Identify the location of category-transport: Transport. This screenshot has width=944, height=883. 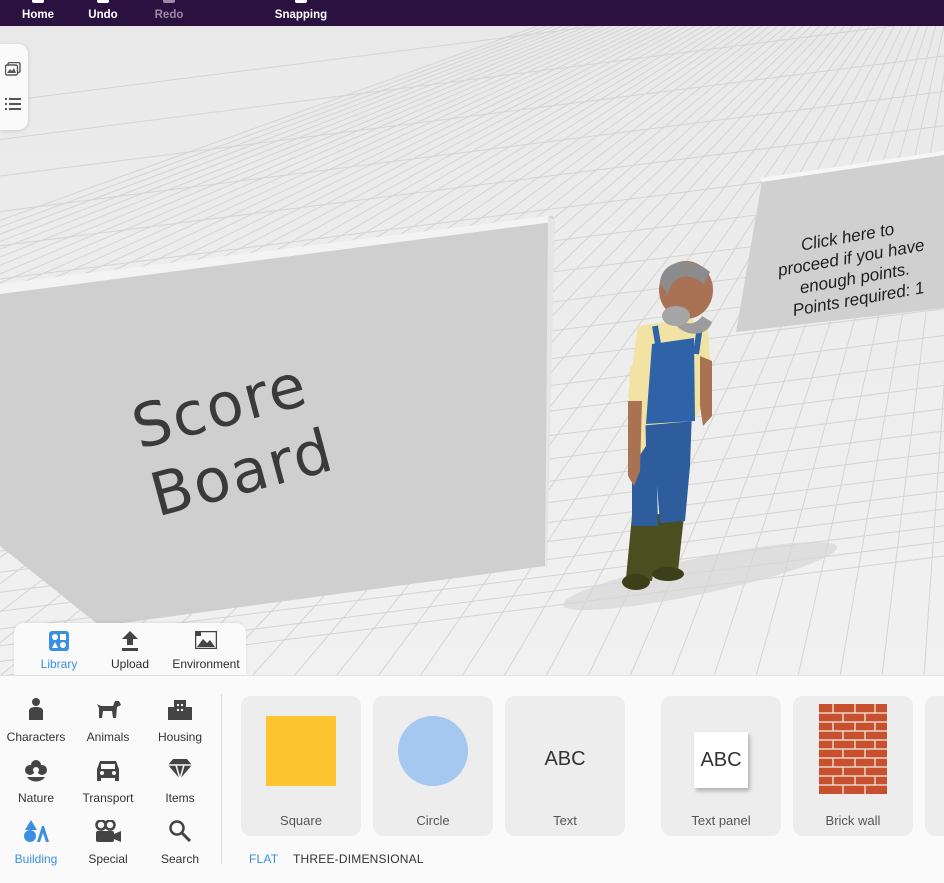
(108, 779).